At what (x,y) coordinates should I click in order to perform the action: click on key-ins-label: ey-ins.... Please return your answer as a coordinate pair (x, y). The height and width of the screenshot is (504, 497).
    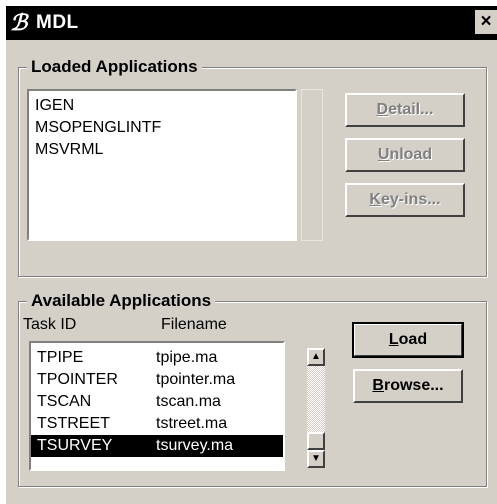
    Looking at the image, I should click on (410, 199).